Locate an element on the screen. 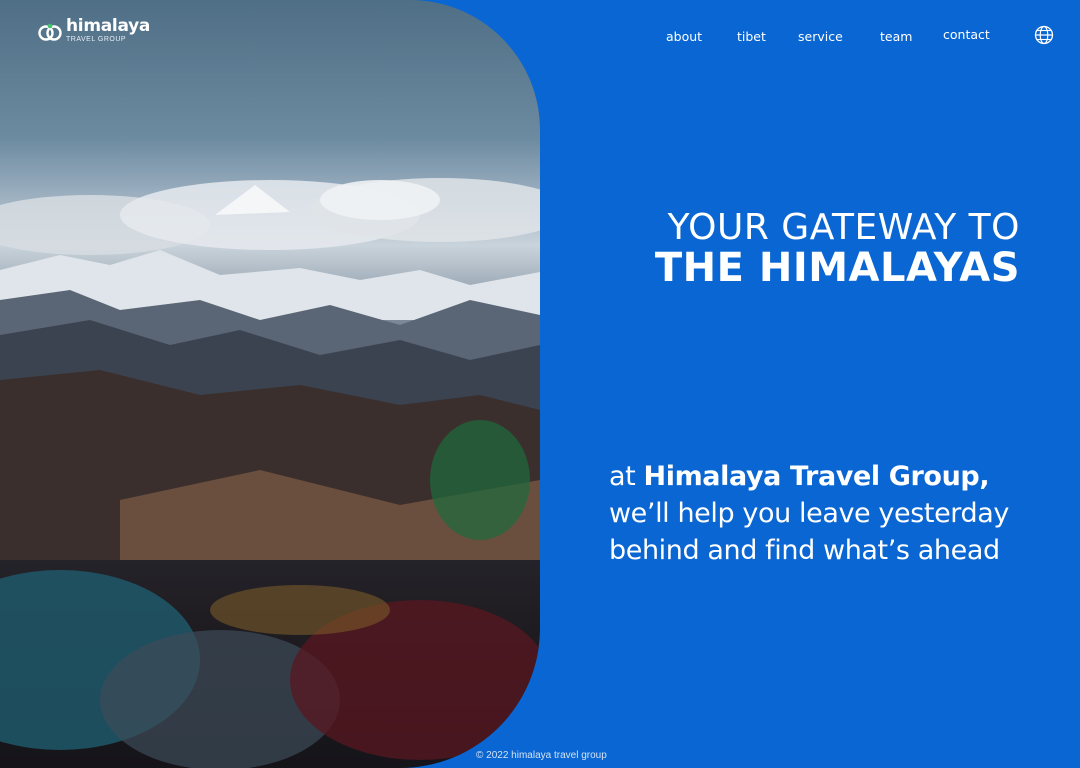 This screenshot has width=1080, height=768. copyright-text: © 2022 himalaya travel group is located at coordinates (541, 755).